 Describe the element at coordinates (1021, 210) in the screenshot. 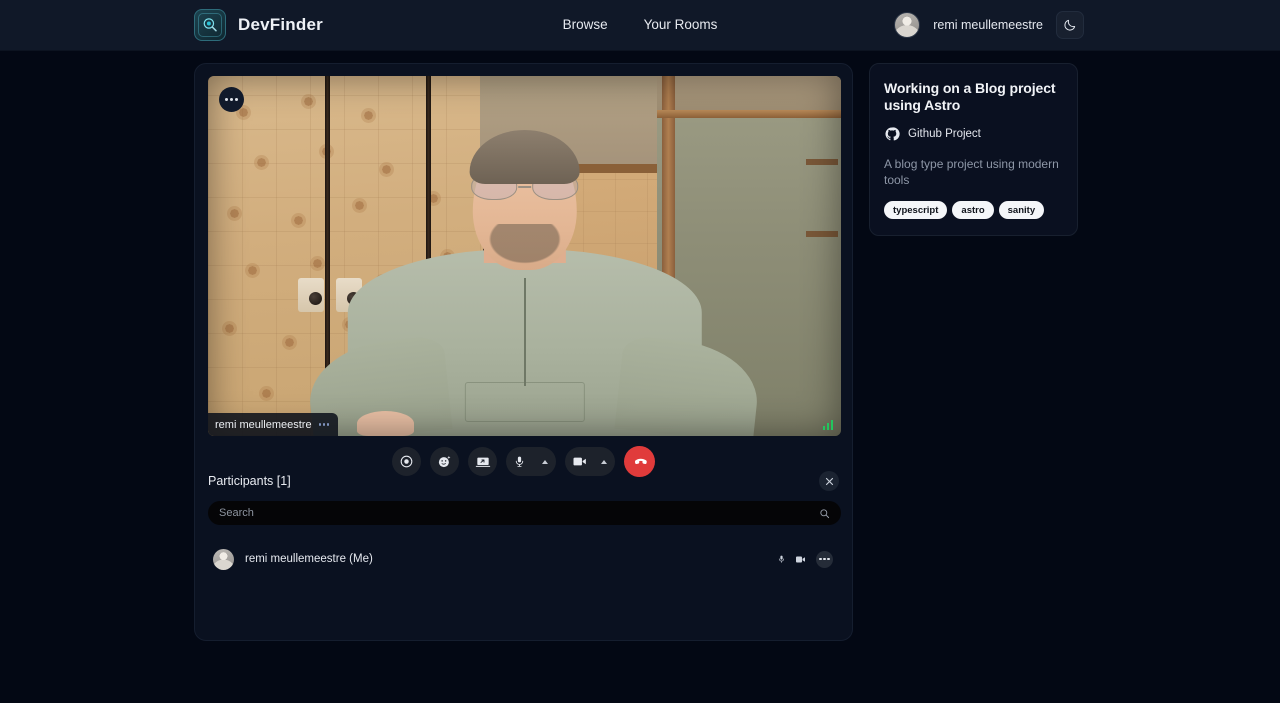

I see `project-tag: sanity` at that location.